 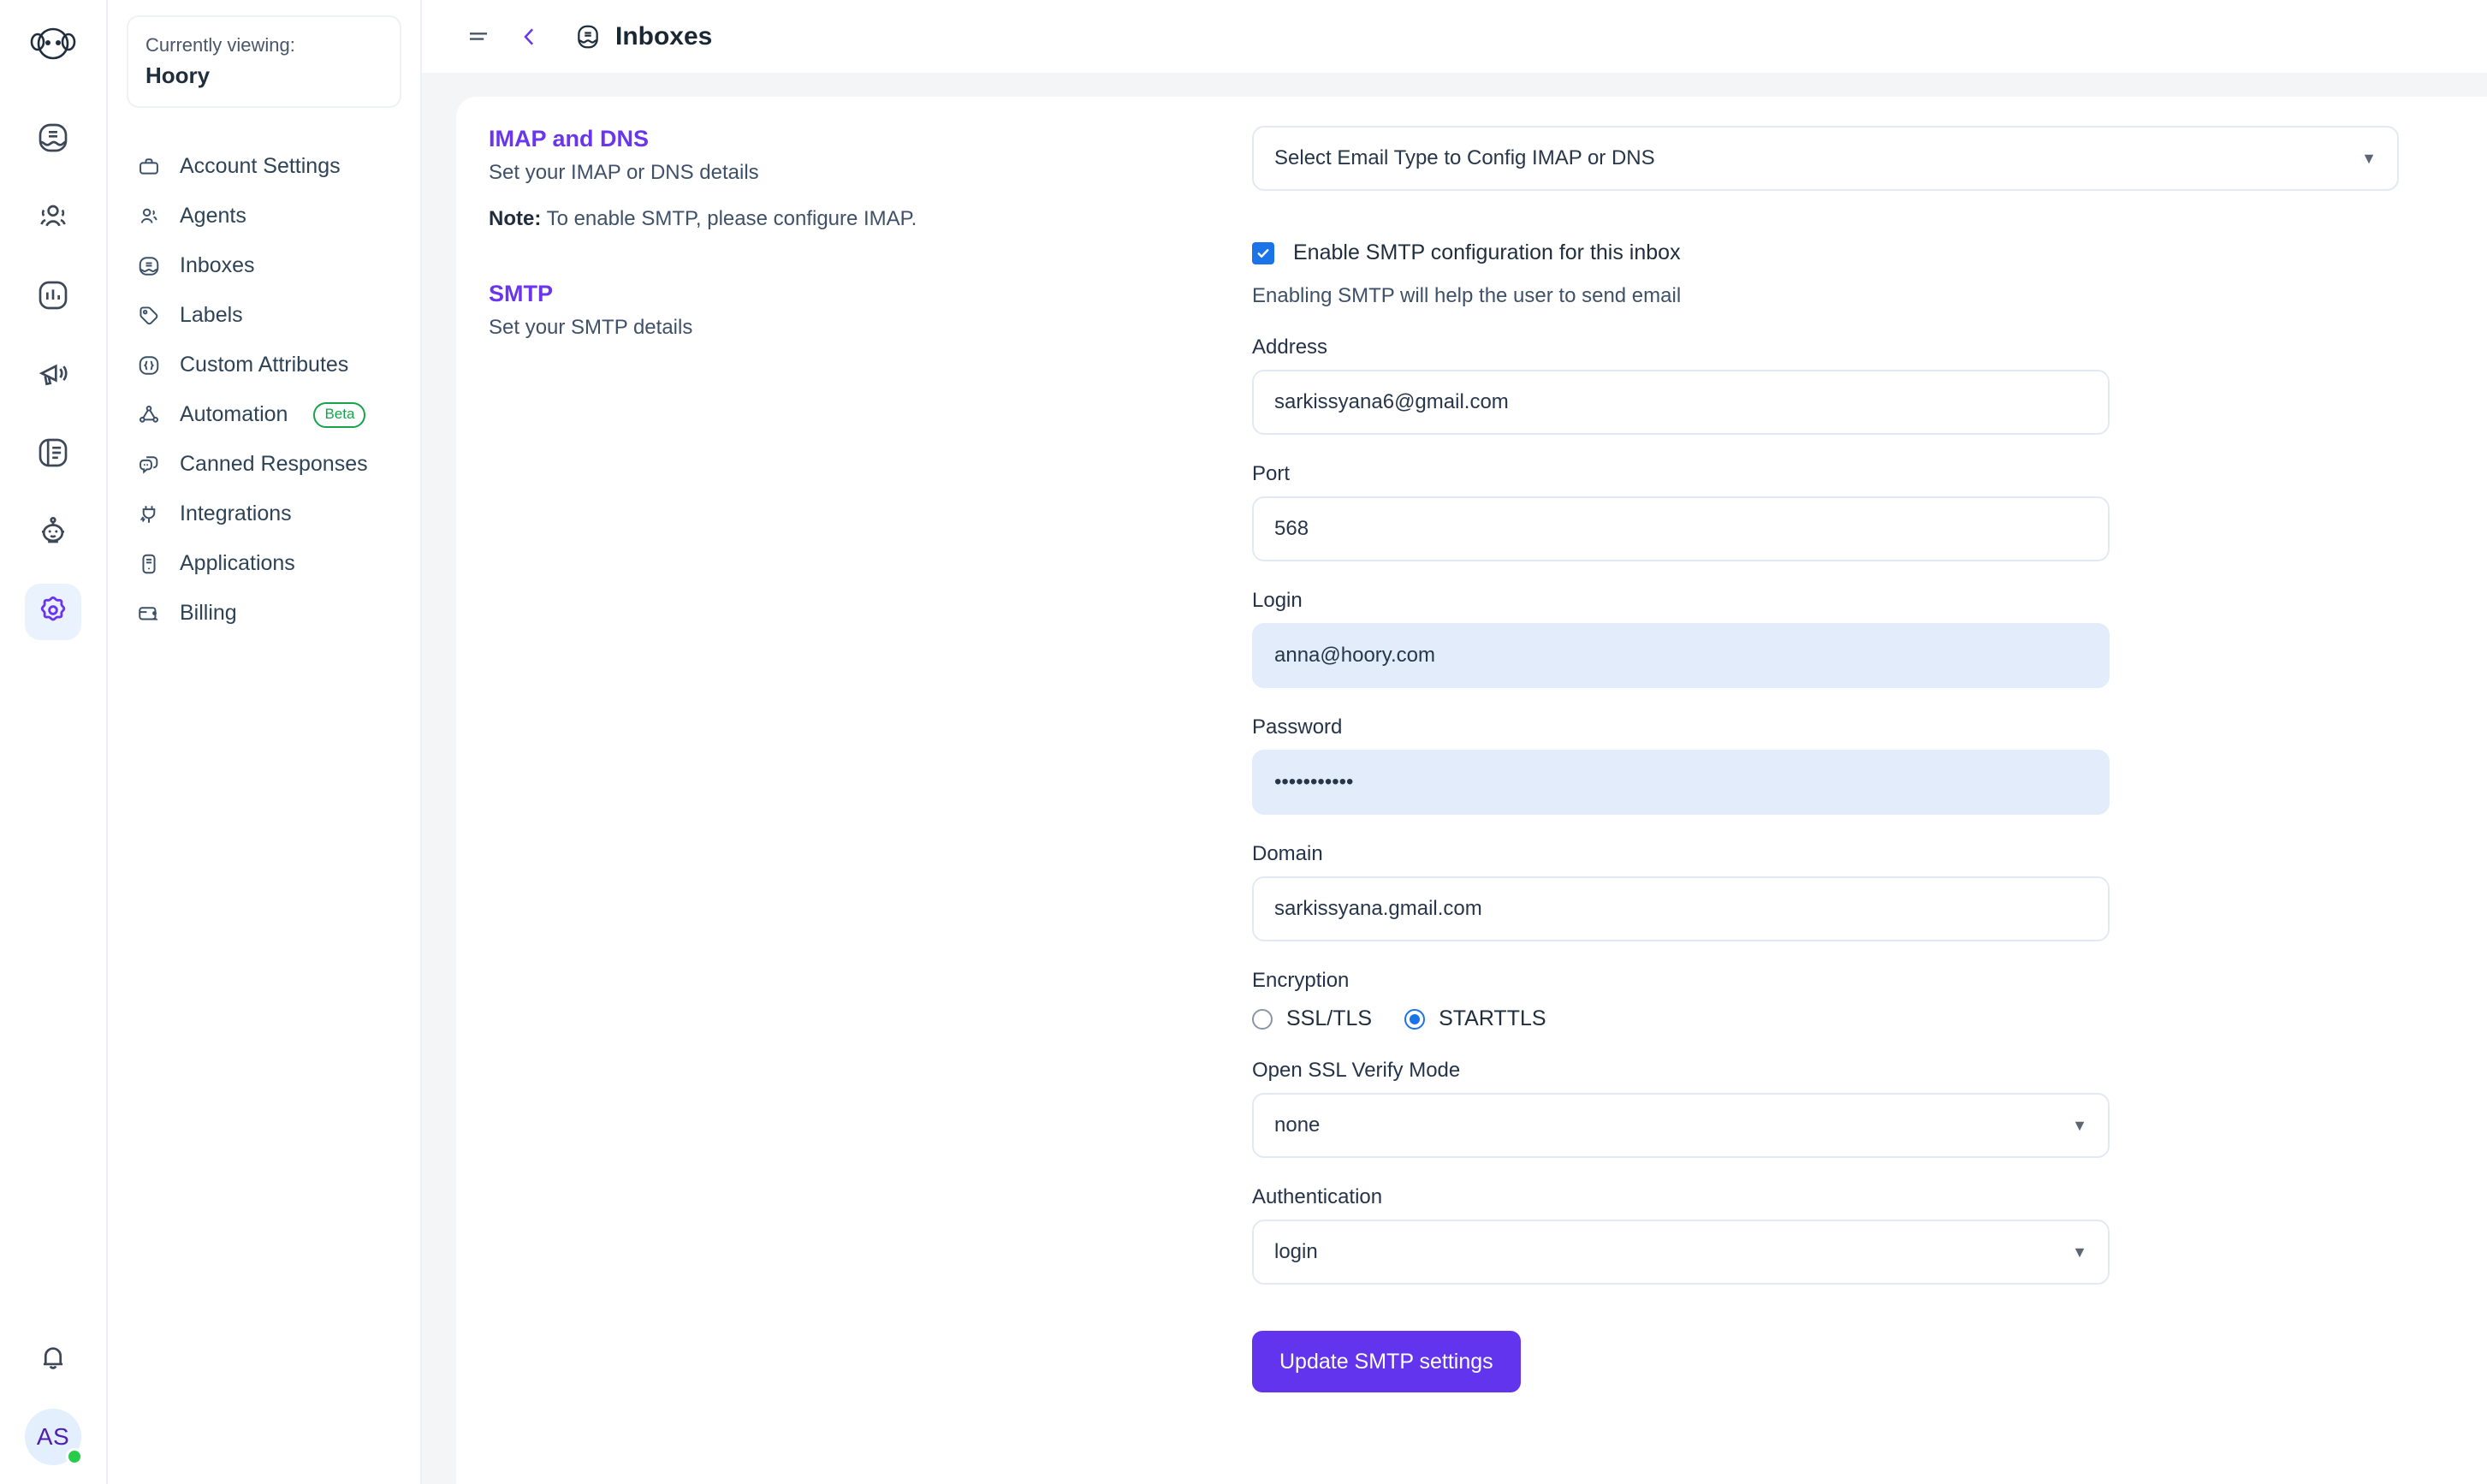 What do you see at coordinates (149, 167) in the screenshot?
I see `briefcase-icon` at bounding box center [149, 167].